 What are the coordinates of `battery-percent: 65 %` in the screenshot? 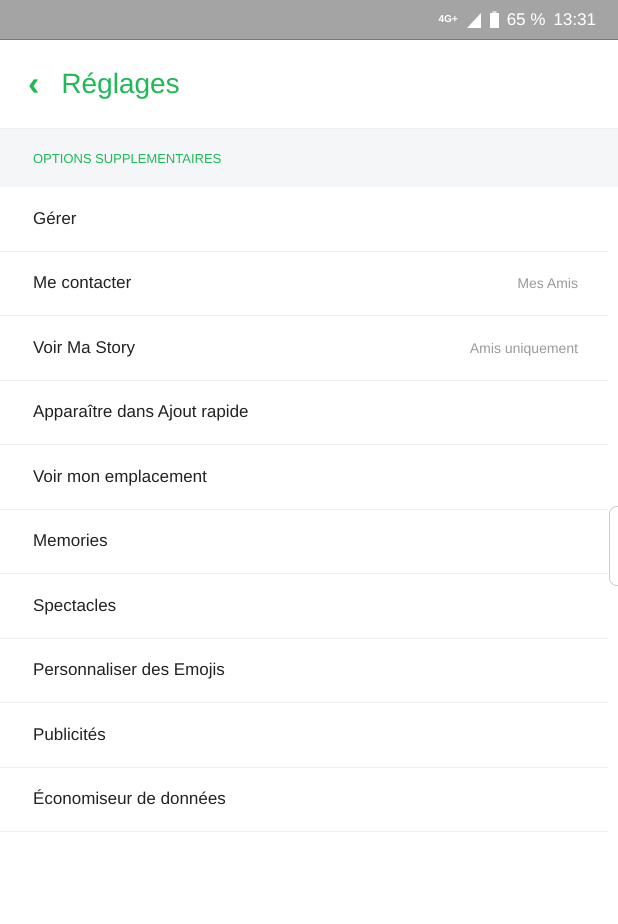 It's located at (526, 20).